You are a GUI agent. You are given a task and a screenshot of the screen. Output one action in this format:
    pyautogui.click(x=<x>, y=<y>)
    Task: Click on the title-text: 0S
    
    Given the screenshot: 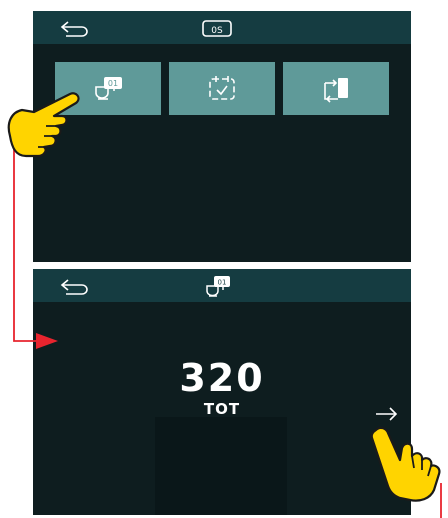 What is the action you would take?
    pyautogui.click(x=217, y=31)
    